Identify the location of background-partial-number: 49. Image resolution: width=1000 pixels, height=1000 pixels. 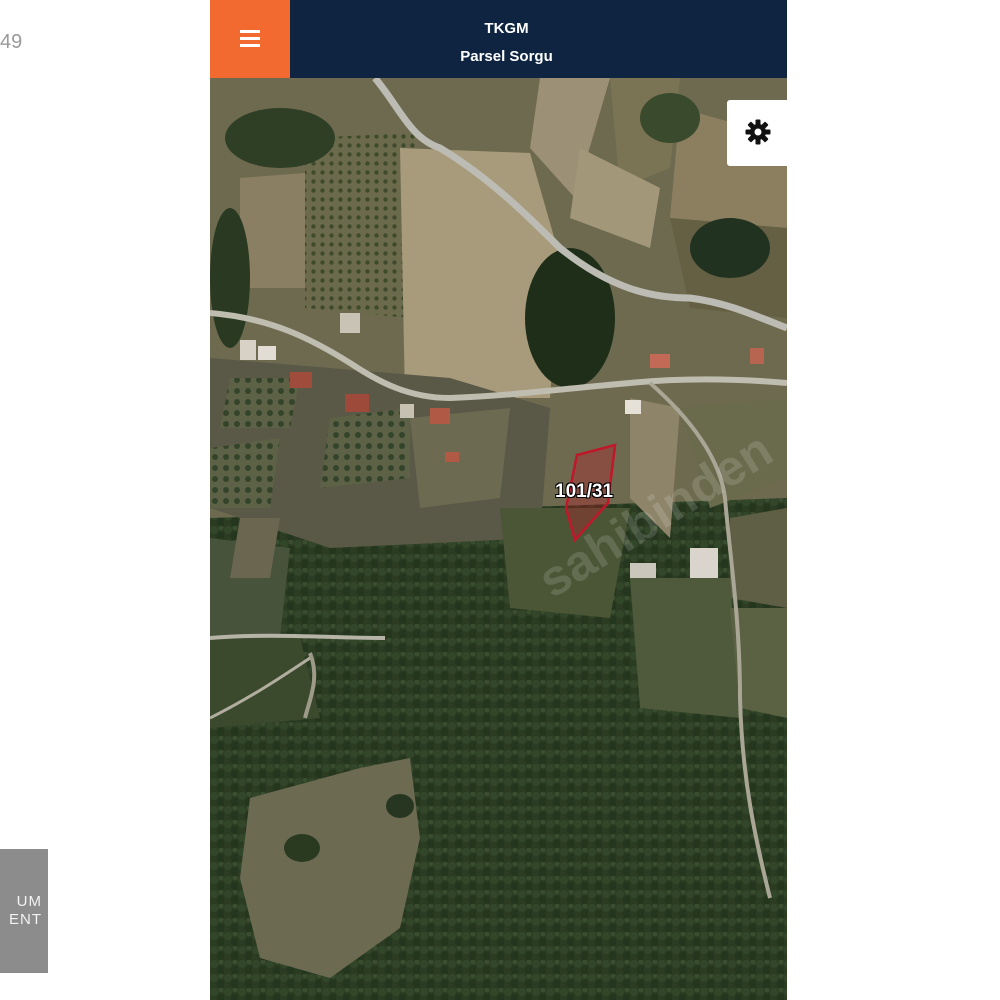
(11, 42).